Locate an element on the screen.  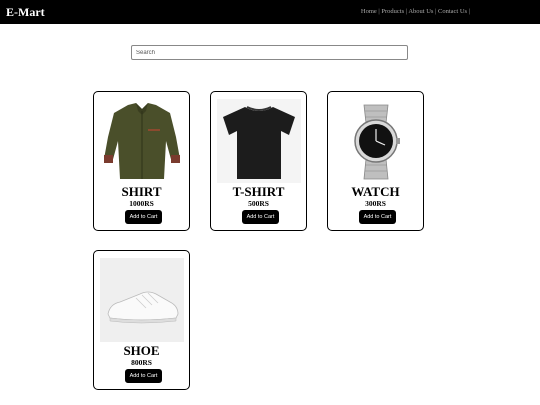
product-price: 500RS is located at coordinates (258, 203).